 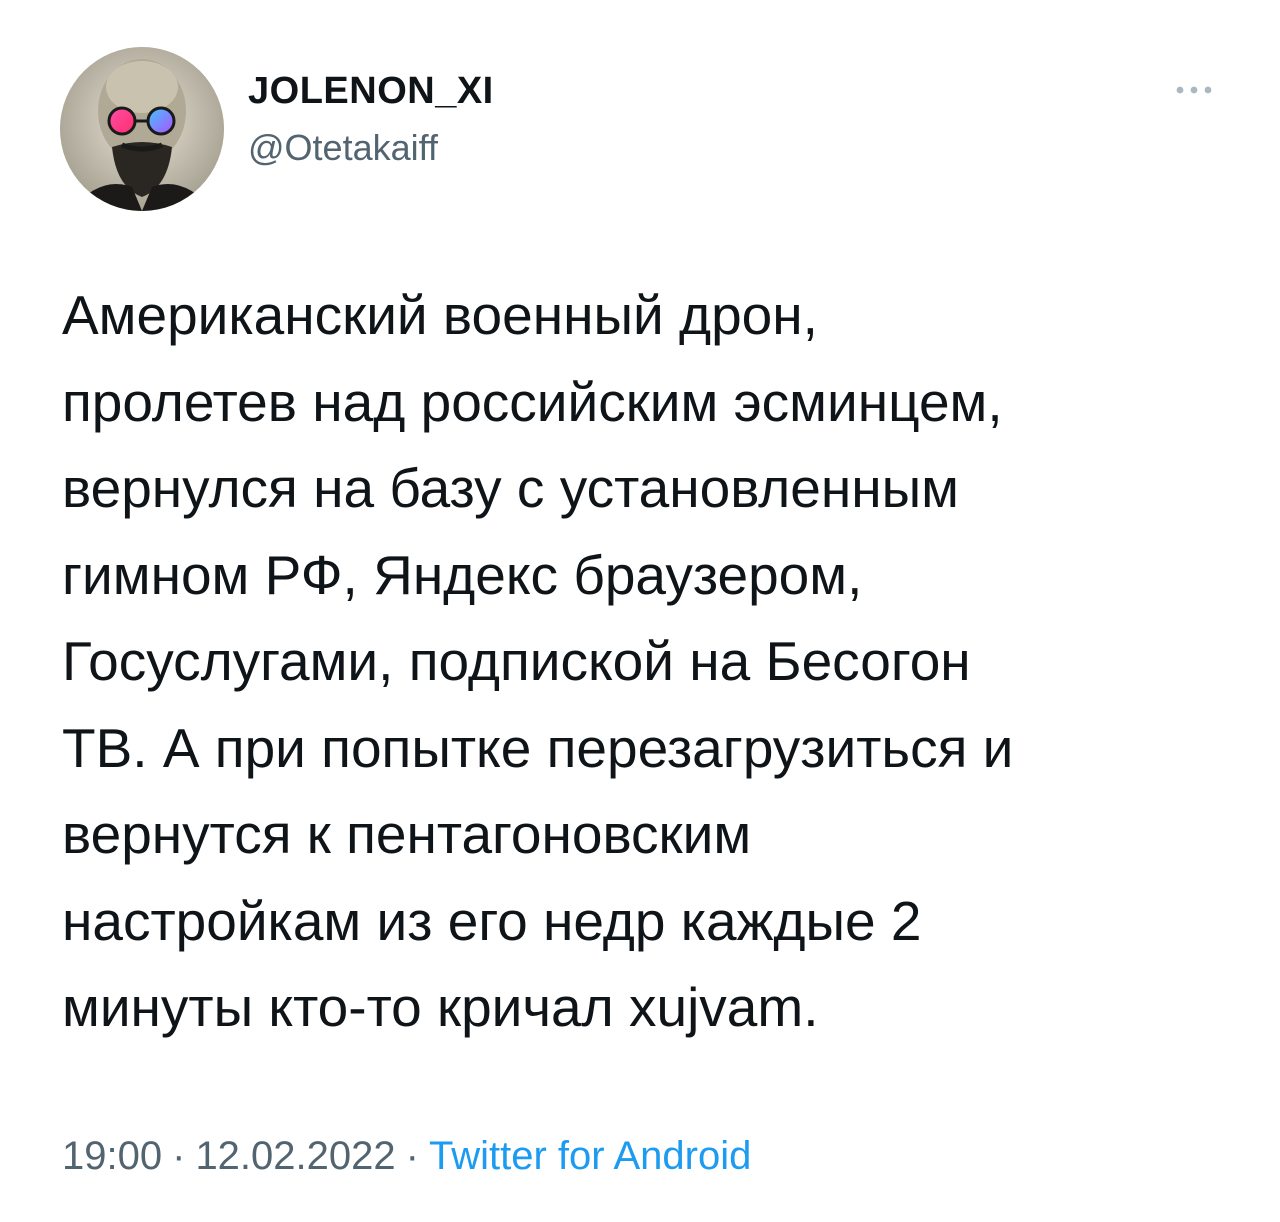 I want to click on more-dots-icon, so click(x=1194, y=90).